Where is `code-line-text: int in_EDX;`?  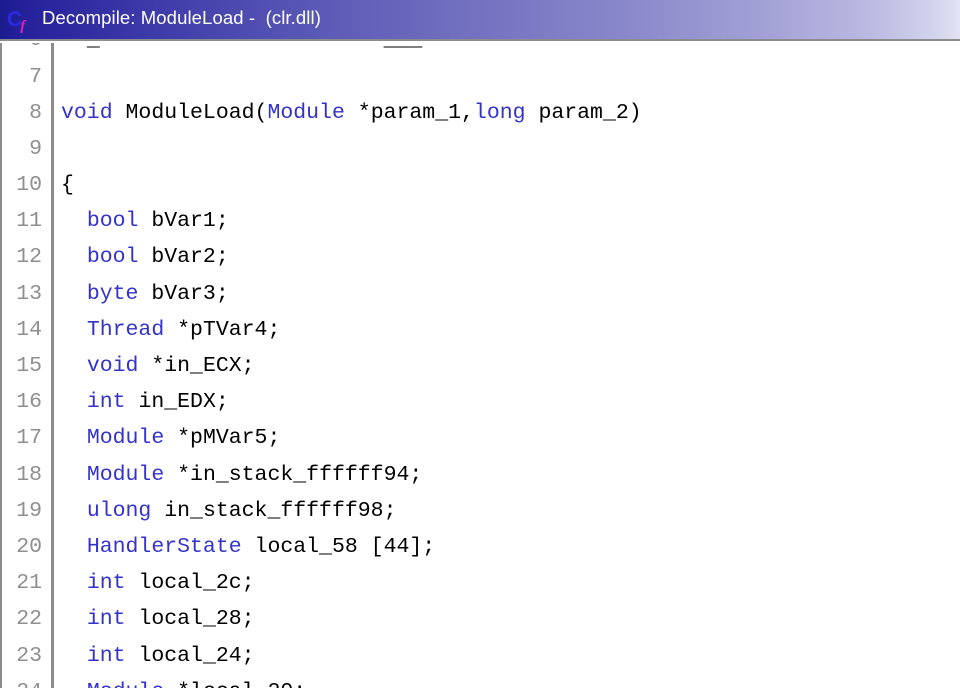 code-line-text: int in_EDX; is located at coordinates (507, 402).